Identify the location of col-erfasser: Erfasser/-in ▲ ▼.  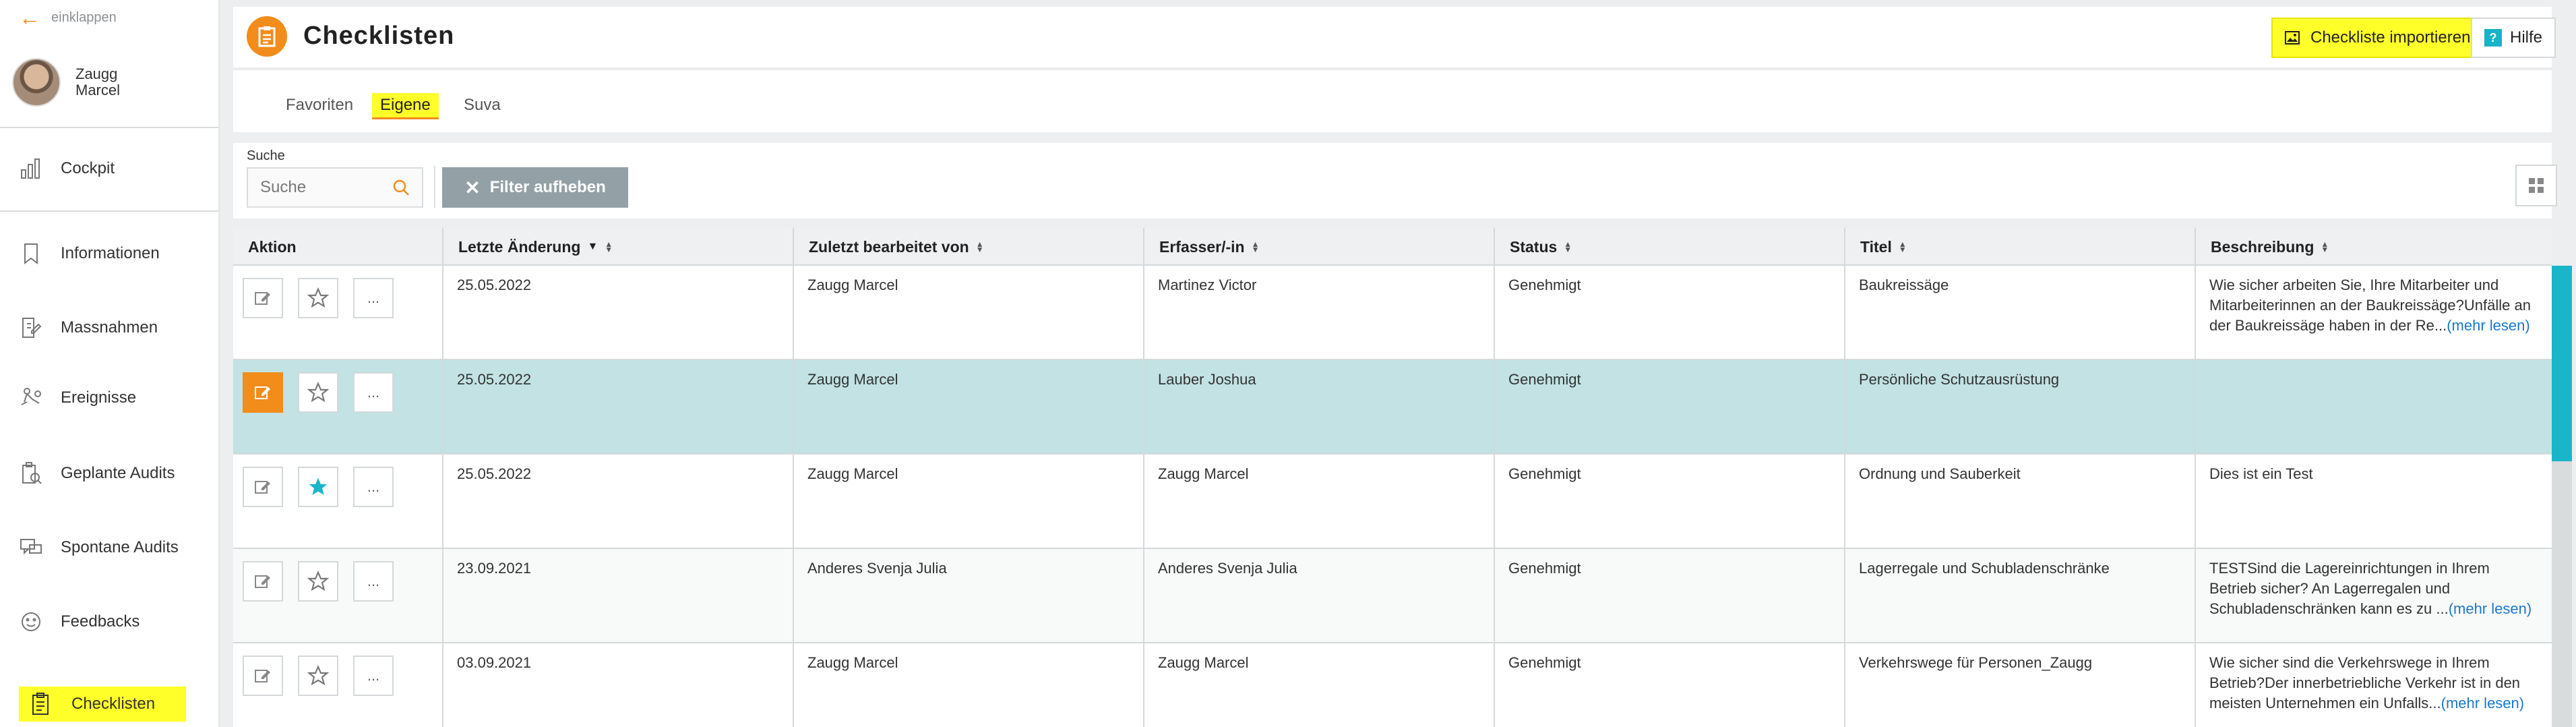
(1319, 247).